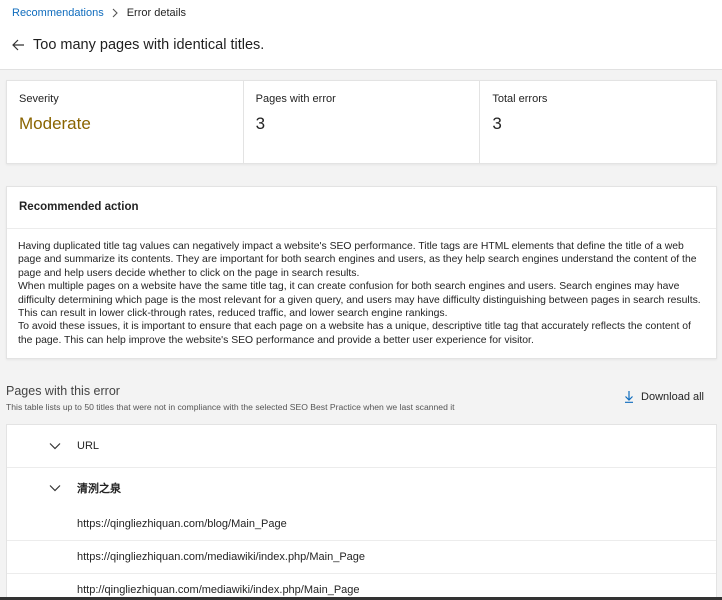 The height and width of the screenshot is (600, 722). I want to click on title-group-label: 清洌之泉, so click(99, 489).